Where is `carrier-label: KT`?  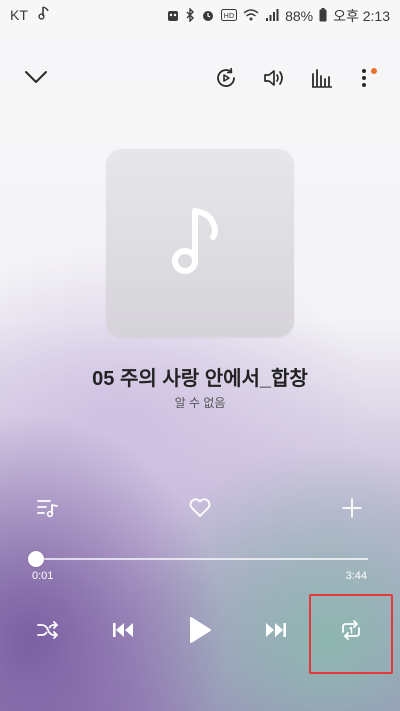 carrier-label: KT is located at coordinates (19, 14).